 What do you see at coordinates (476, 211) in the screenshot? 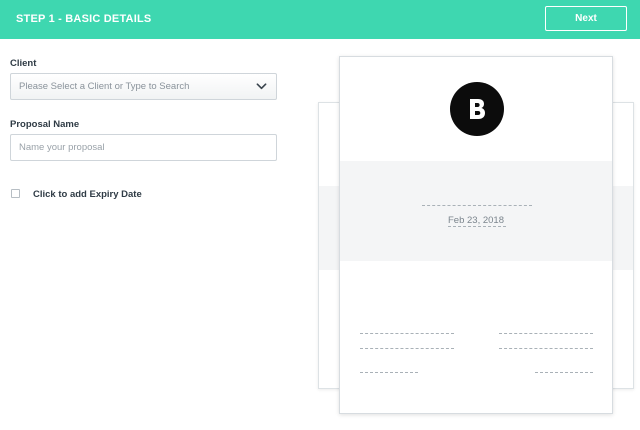
I see `preview-title-band` at bounding box center [476, 211].